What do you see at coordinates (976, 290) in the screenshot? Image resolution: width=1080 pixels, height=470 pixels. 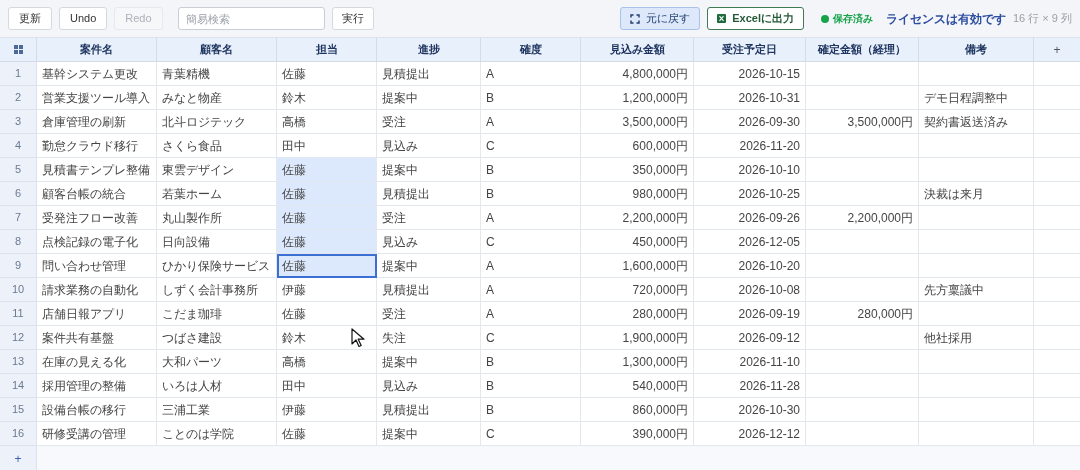 I see `table-cell: 先方稟議中` at bounding box center [976, 290].